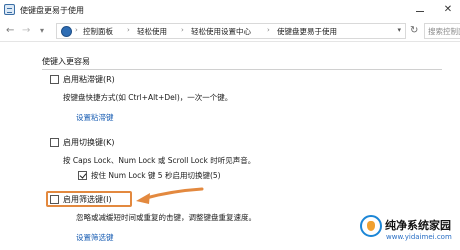 This screenshot has width=460, height=250. What do you see at coordinates (9, 9) in the screenshot?
I see `keyboard-icon` at bounding box center [9, 9].